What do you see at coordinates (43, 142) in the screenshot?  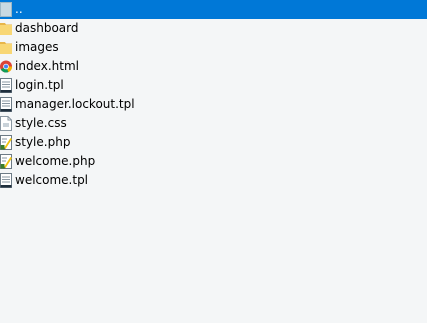 I see `file-name: style.php` at bounding box center [43, 142].